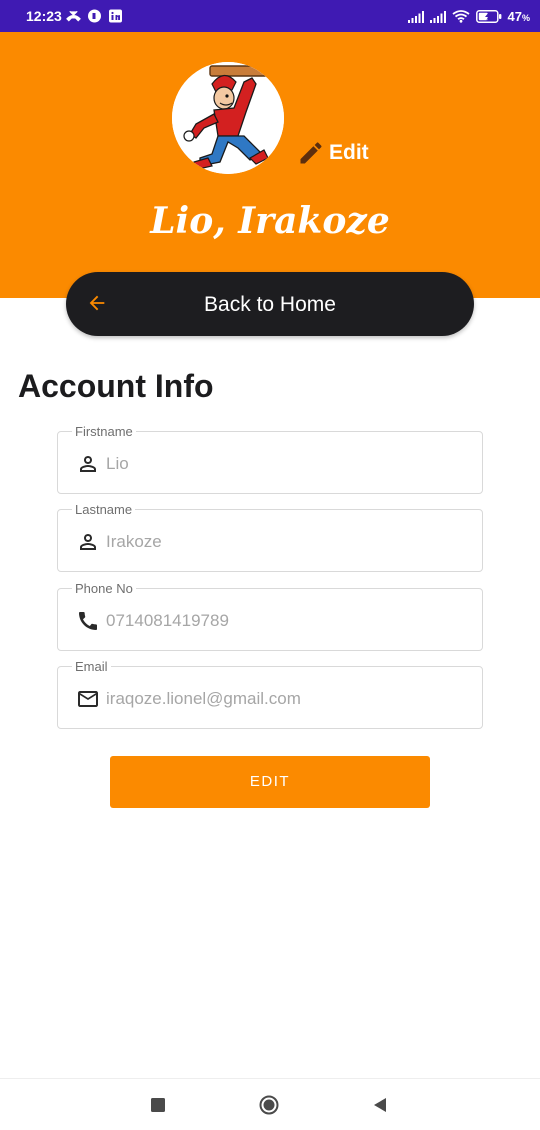 This screenshot has height=1130, width=540. I want to click on edit-button: EDIT, so click(270, 782).